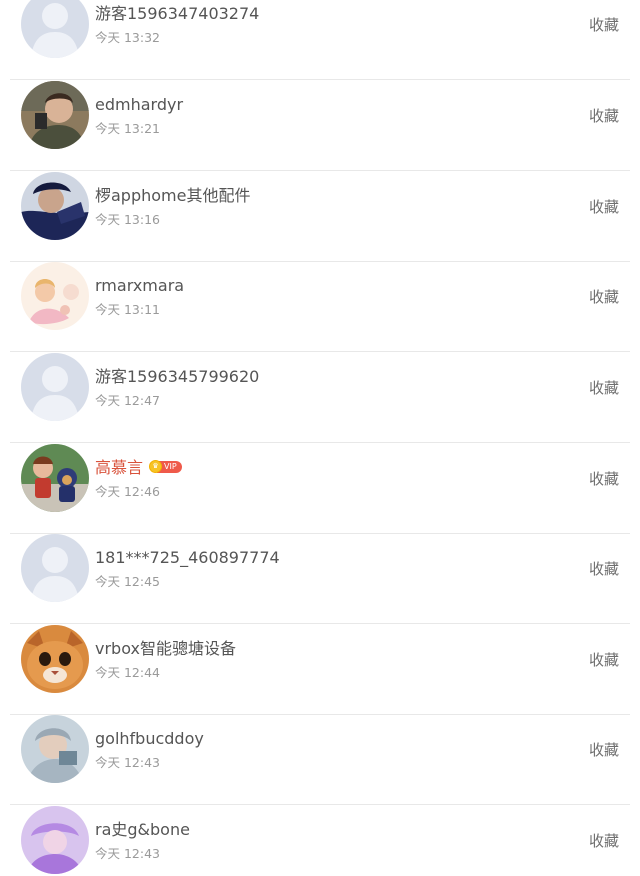 The image size is (640, 876). Describe the element at coordinates (127, 128) in the screenshot. I see `visit-time: 今天 13:21` at that location.